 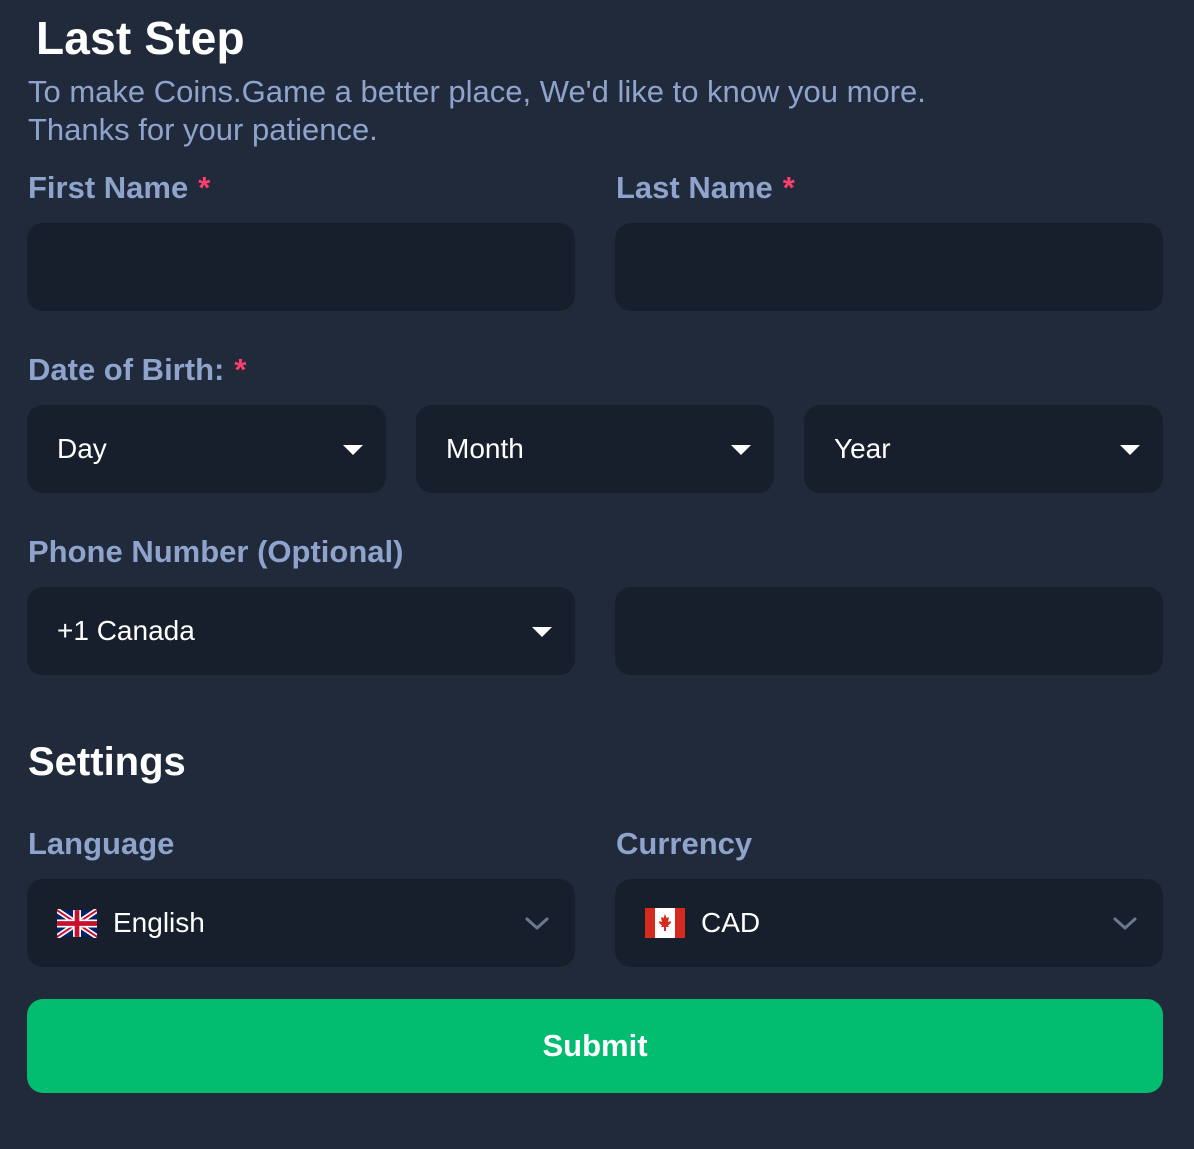 I want to click on country-code-value: +1 Canada, so click(x=126, y=630).